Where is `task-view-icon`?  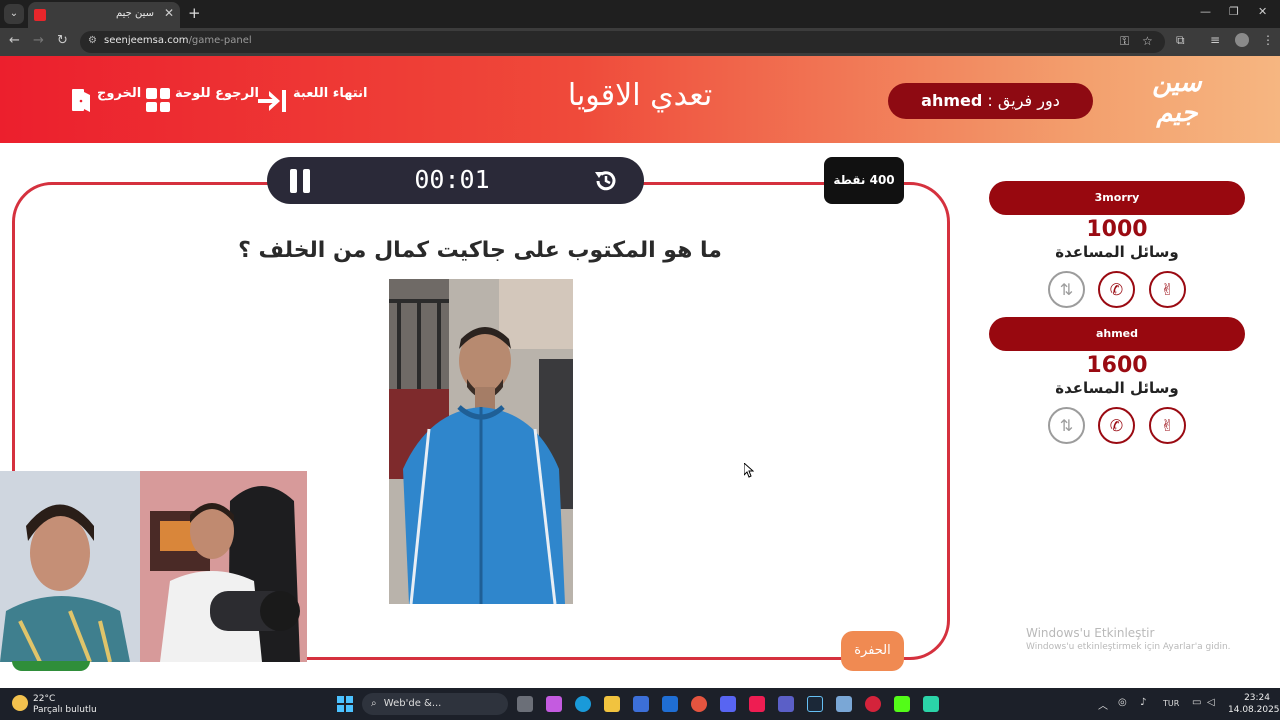 task-view-icon is located at coordinates (525, 704).